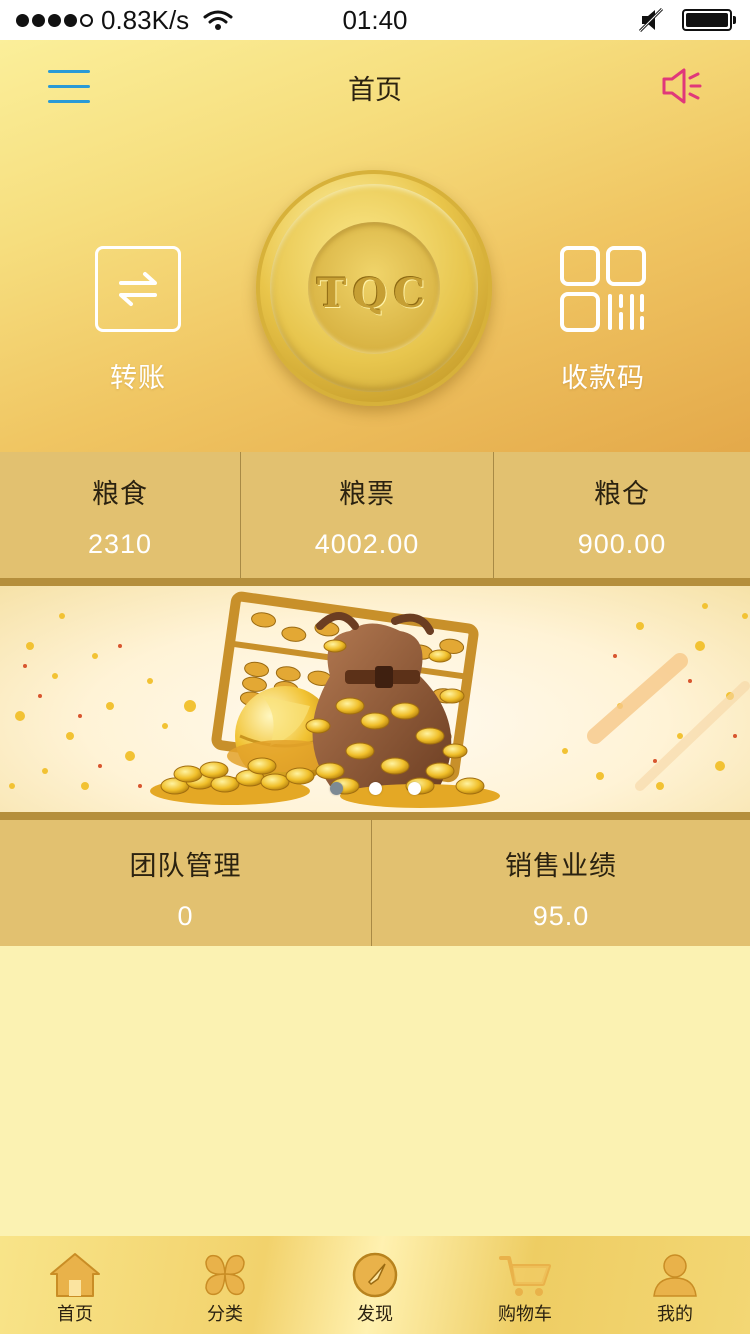  Describe the element at coordinates (561, 916) in the screenshot. I see `stat-value: 95.0` at that location.